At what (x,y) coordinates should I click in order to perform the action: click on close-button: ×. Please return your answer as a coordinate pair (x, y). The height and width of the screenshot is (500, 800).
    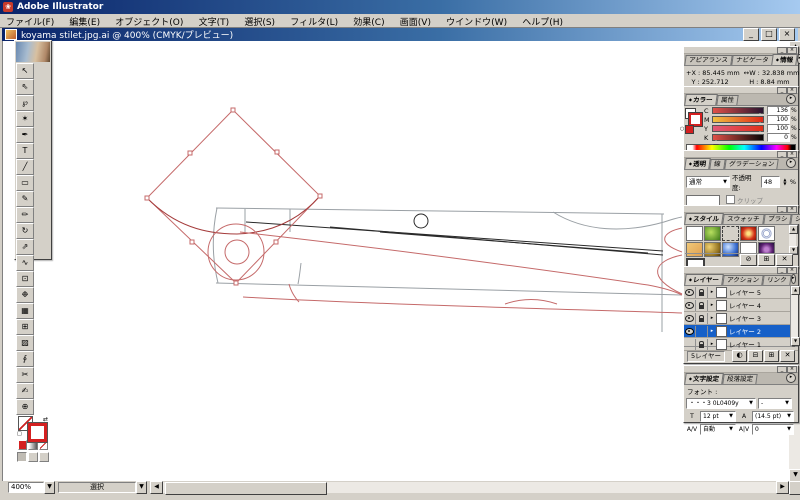
    Looking at the image, I should click on (787, 34).